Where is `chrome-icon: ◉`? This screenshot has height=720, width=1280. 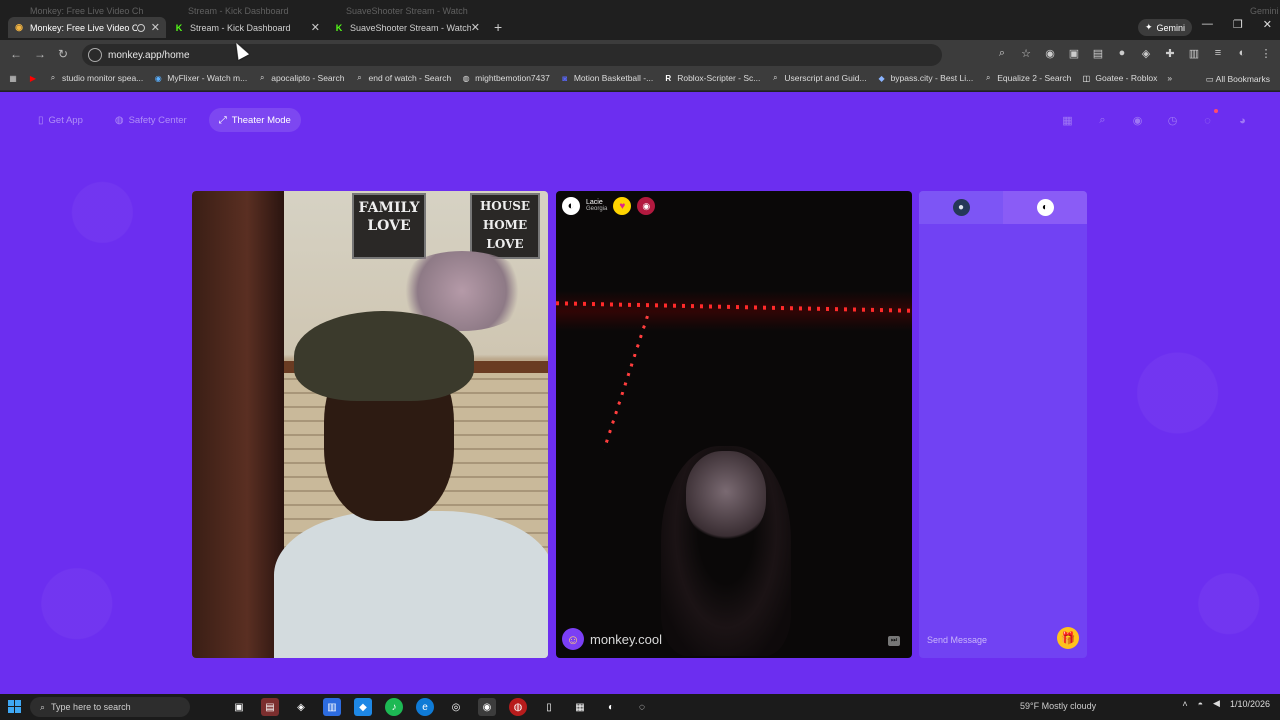
chrome-icon: ◉ is located at coordinates (487, 707).